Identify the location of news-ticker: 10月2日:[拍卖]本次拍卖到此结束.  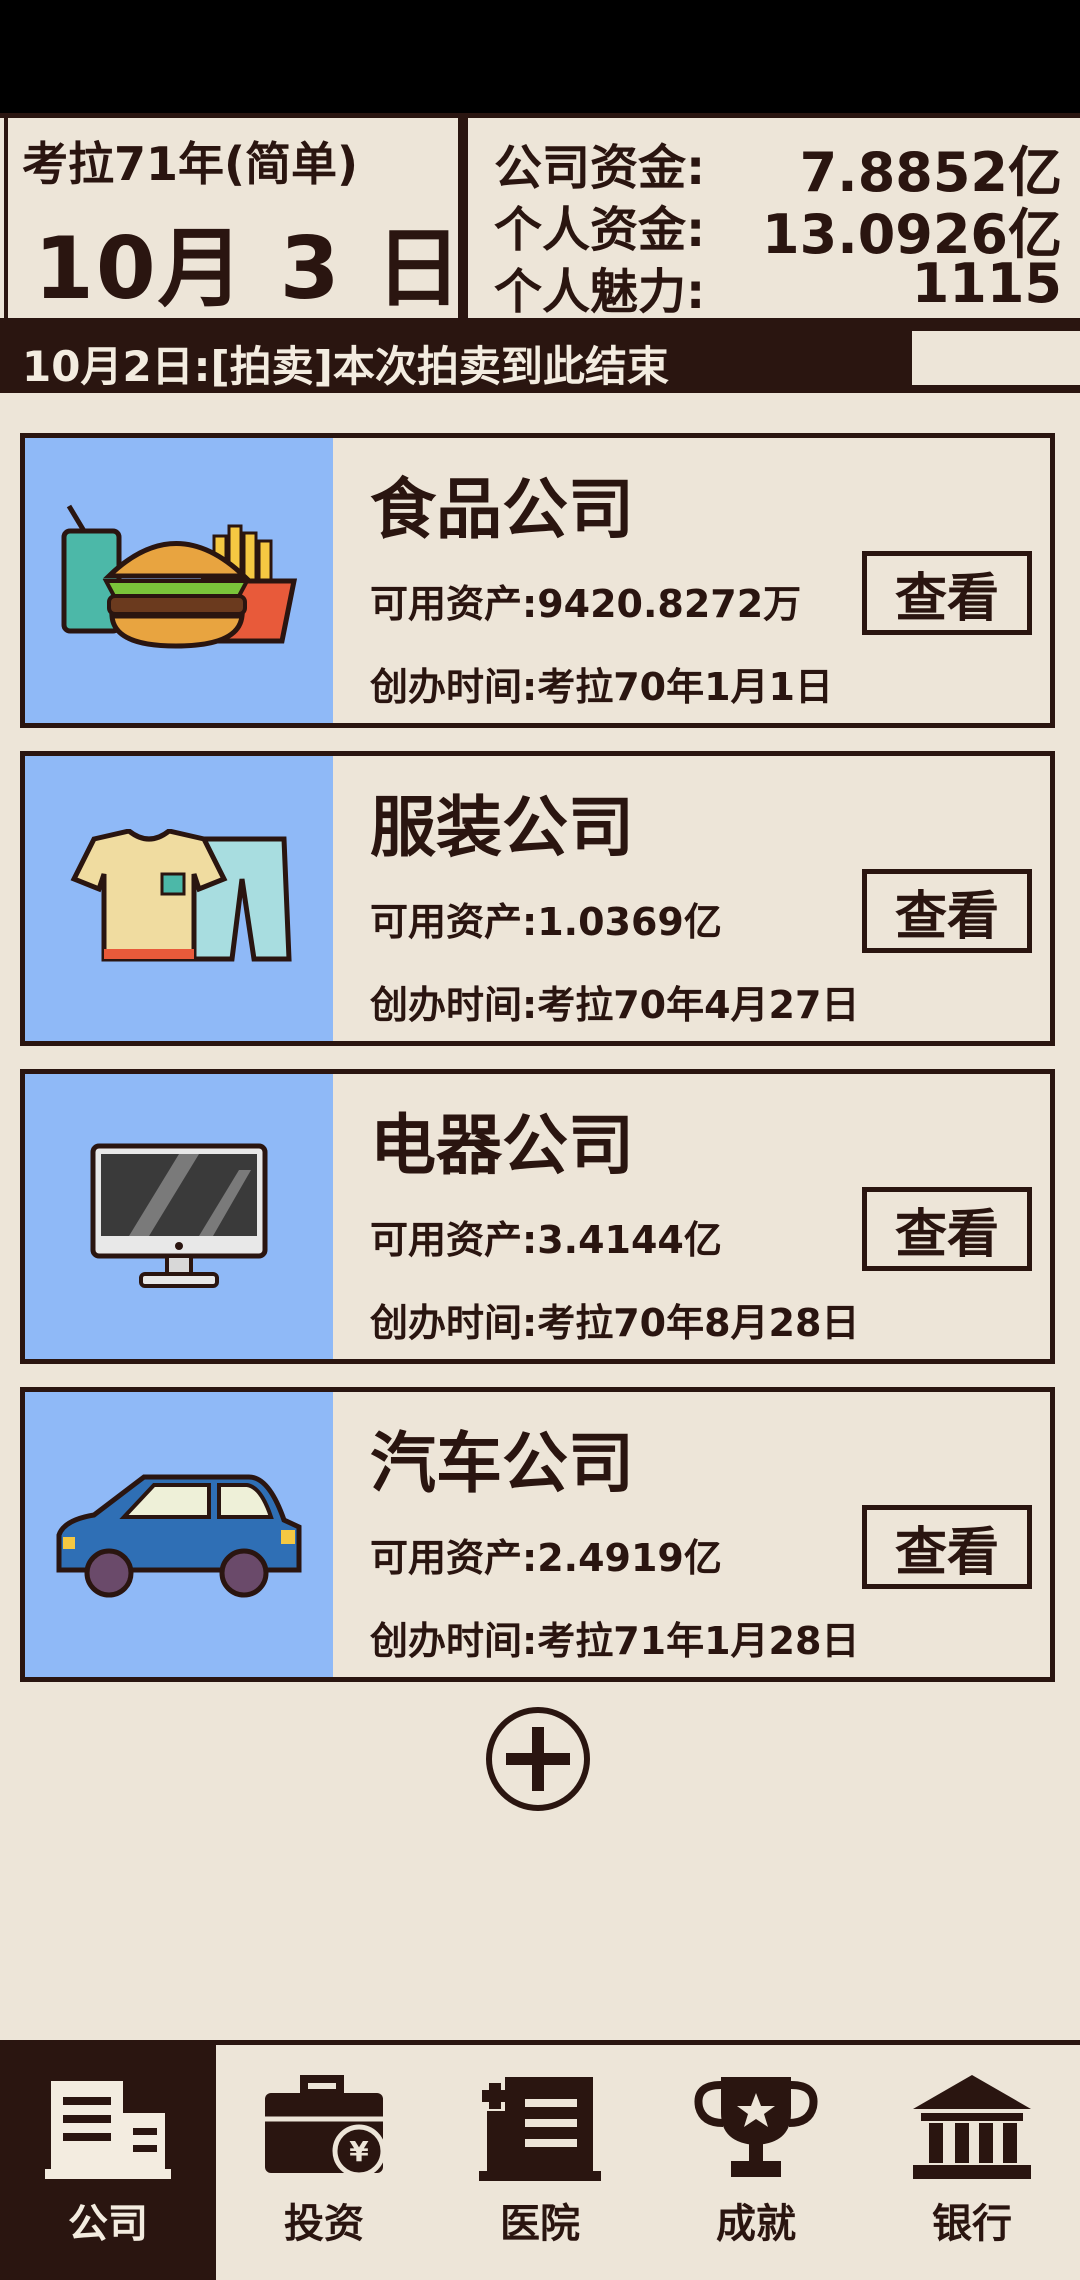
(540, 358).